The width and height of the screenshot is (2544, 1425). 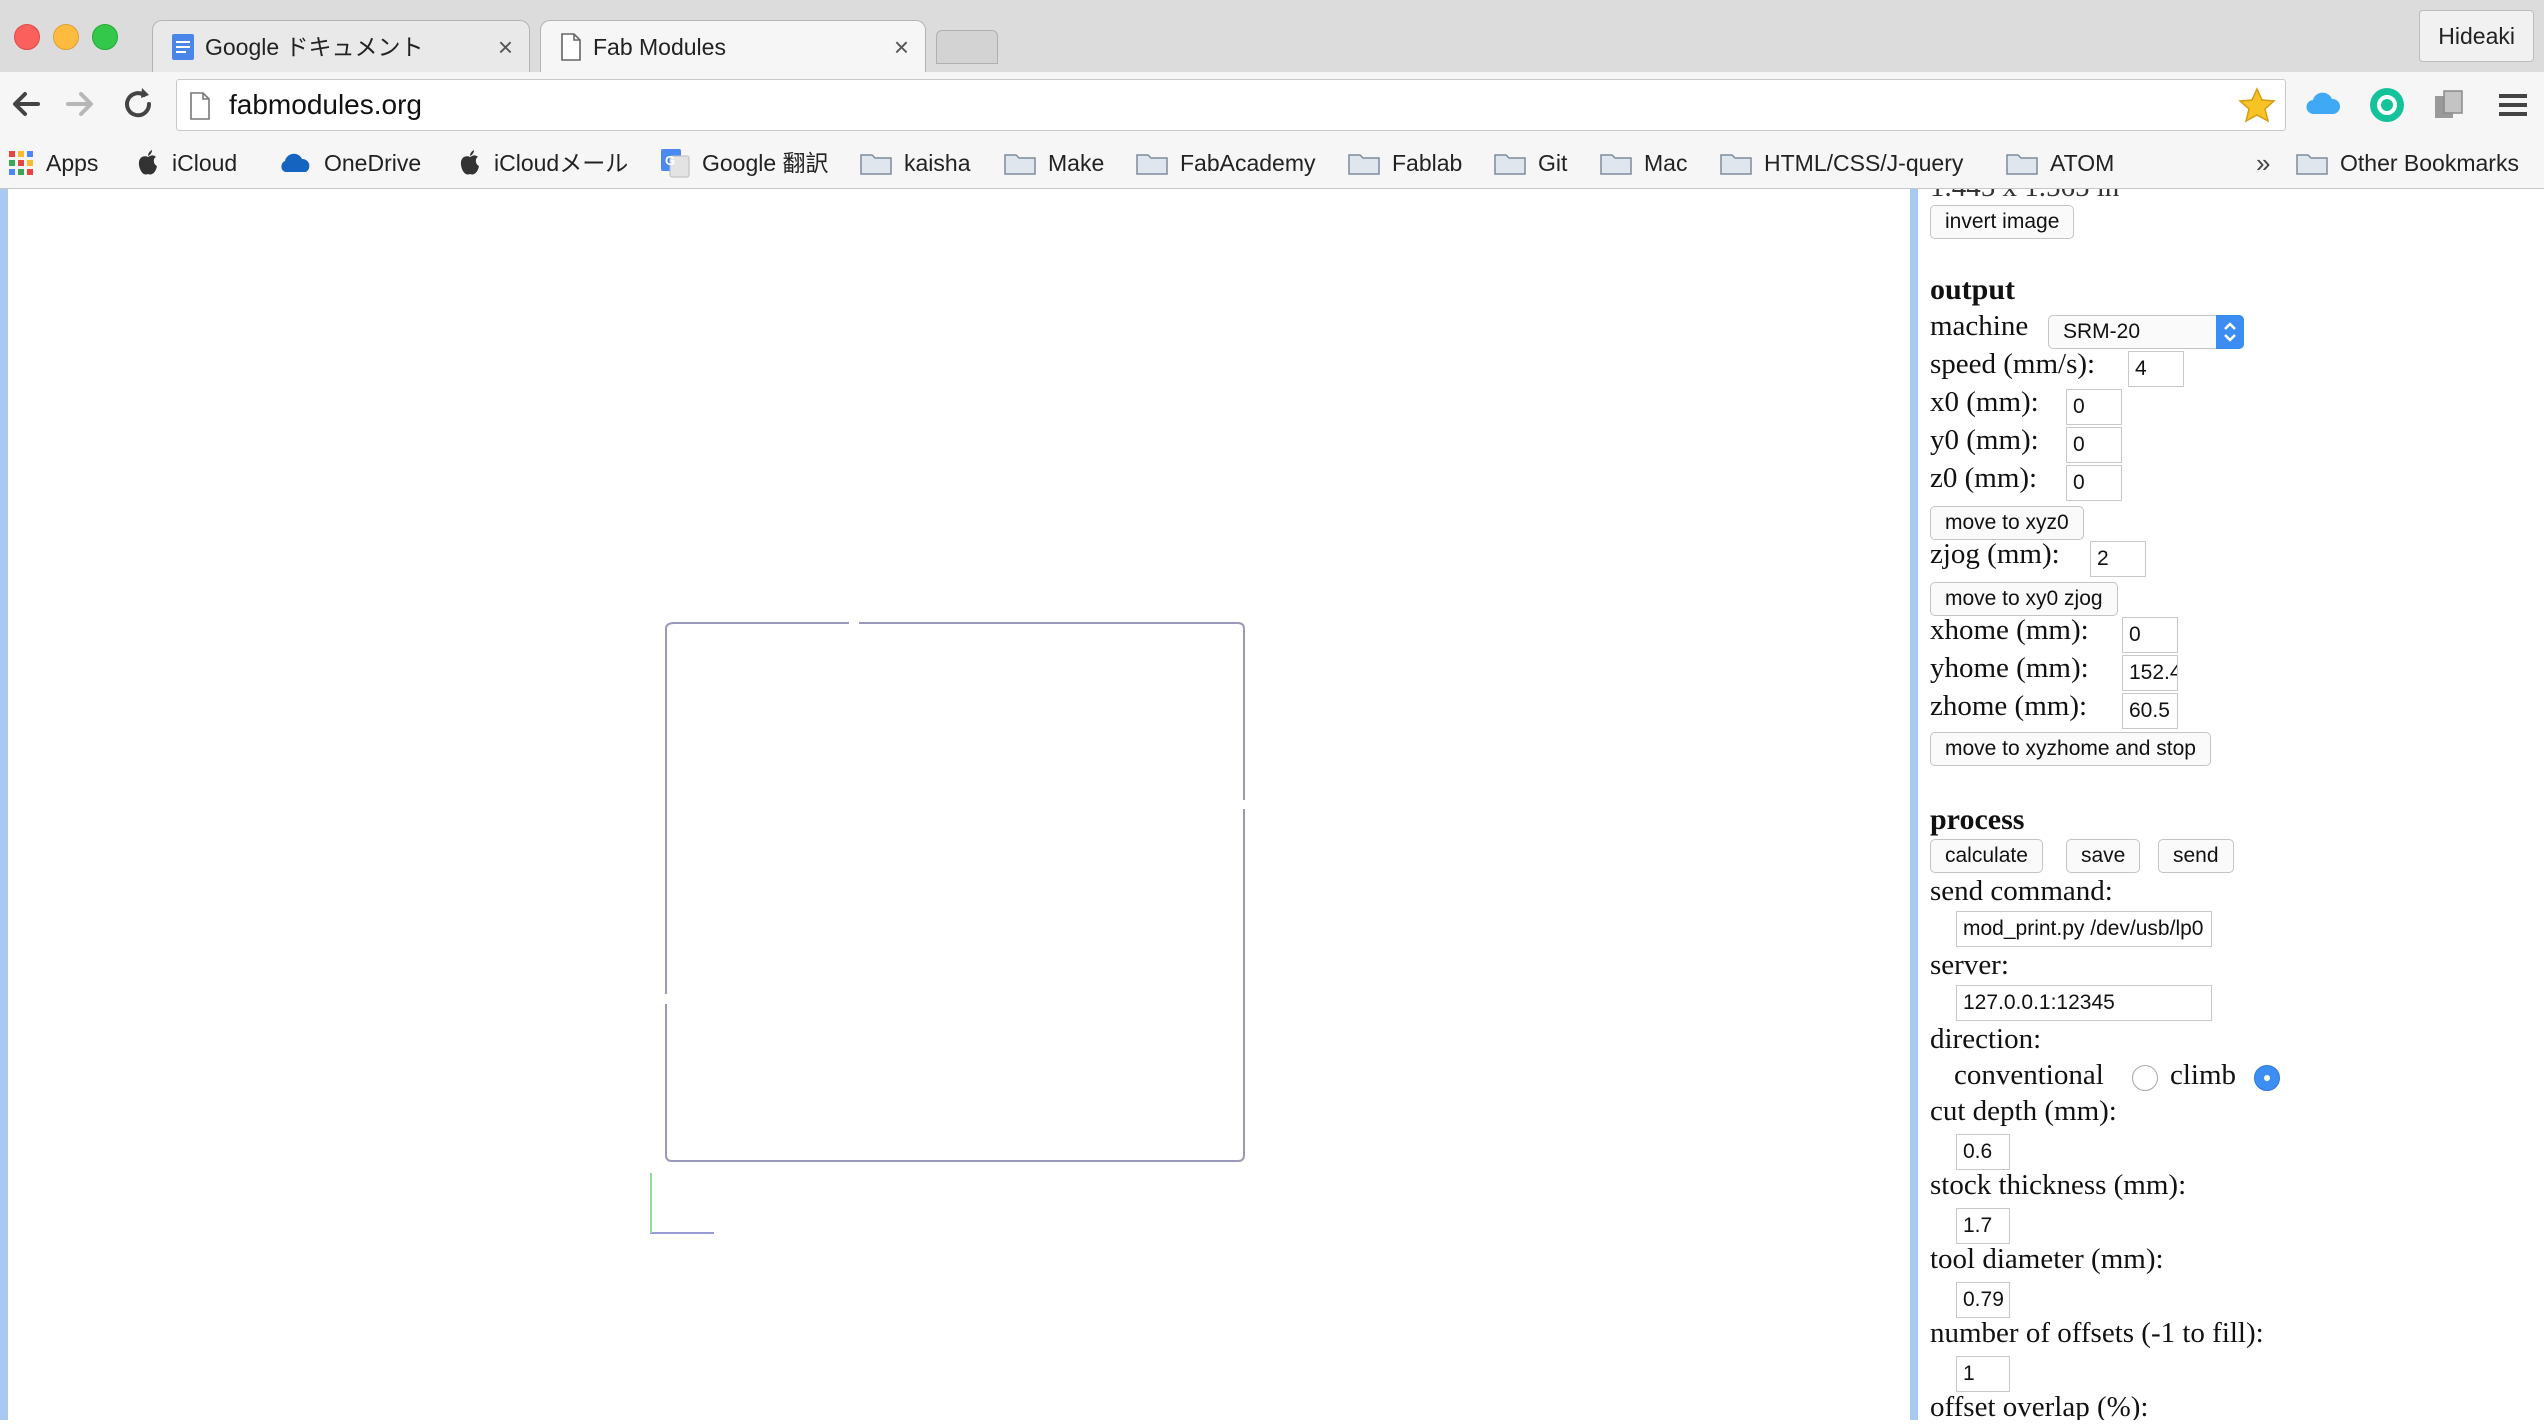 What do you see at coordinates (1986, 1039) in the screenshot?
I see `direction-label: direction:` at bounding box center [1986, 1039].